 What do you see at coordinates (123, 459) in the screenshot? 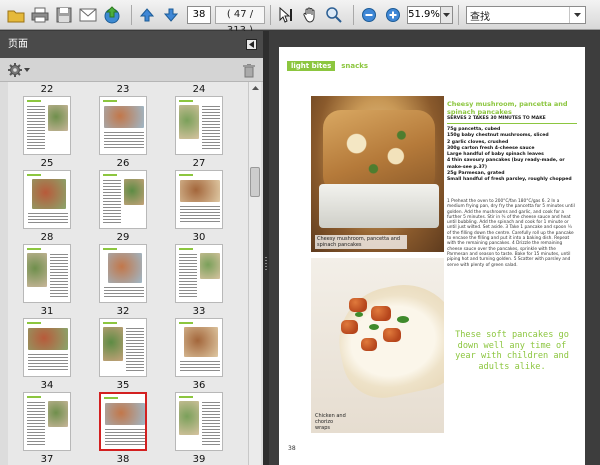
I see `thumbnail-label: 38` at bounding box center [123, 459].